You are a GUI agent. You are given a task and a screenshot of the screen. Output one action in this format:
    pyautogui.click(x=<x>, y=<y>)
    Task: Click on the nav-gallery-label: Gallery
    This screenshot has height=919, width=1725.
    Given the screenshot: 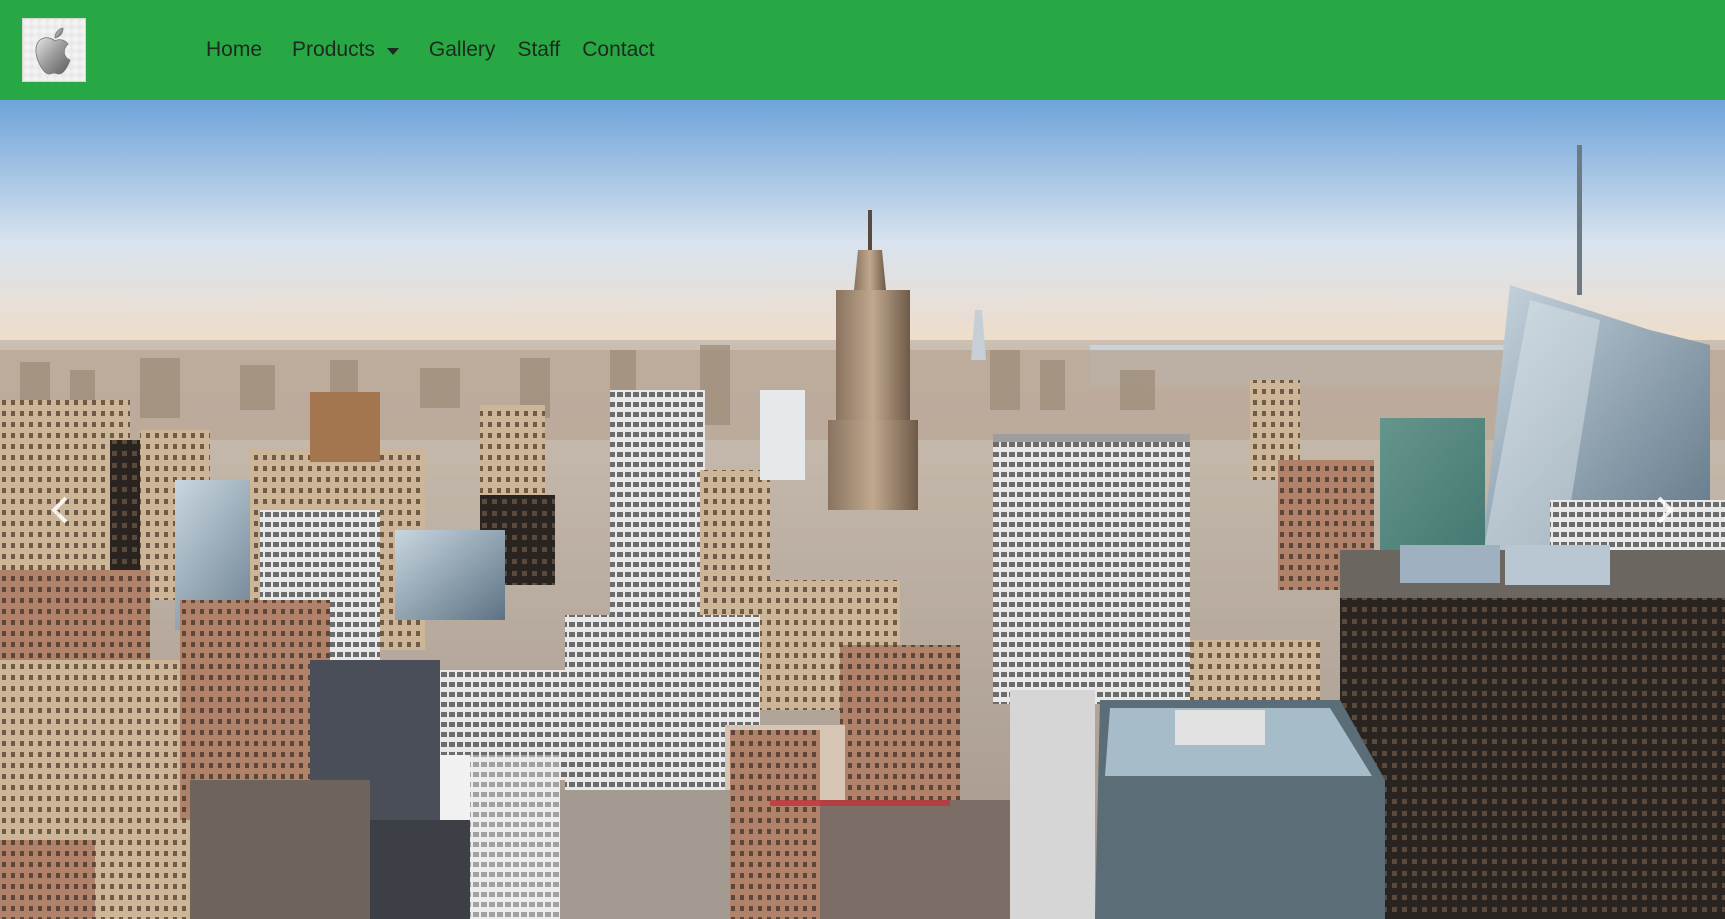 What is the action you would take?
    pyautogui.click(x=462, y=49)
    